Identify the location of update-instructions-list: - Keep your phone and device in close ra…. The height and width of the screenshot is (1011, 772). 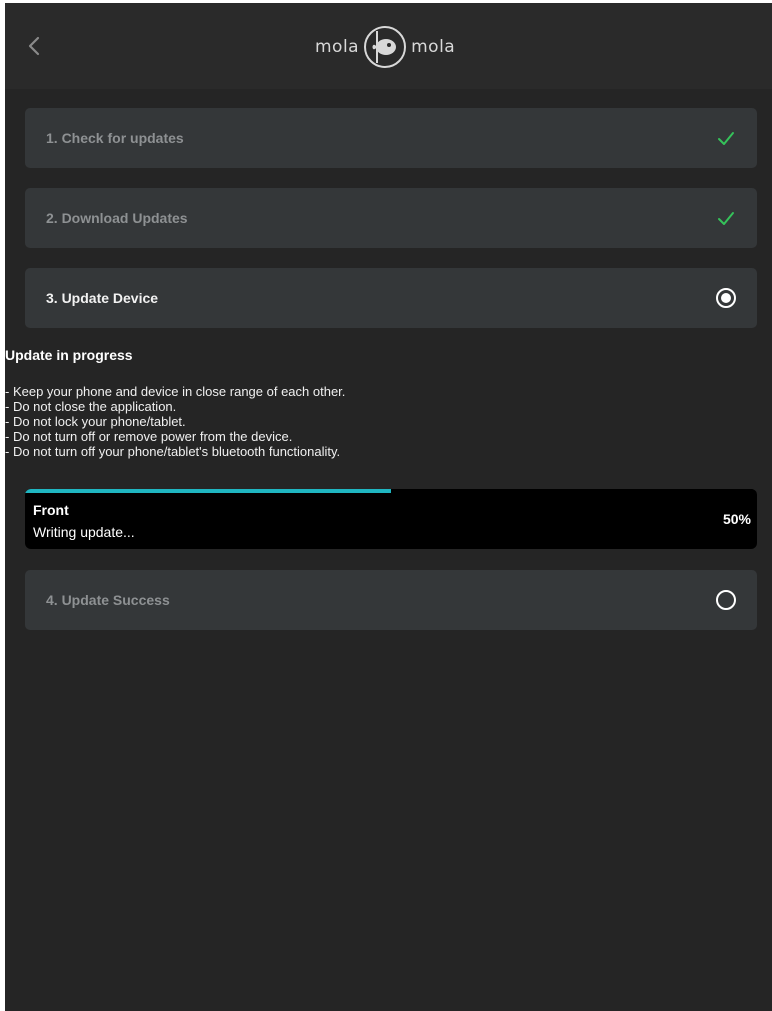
(175, 421).